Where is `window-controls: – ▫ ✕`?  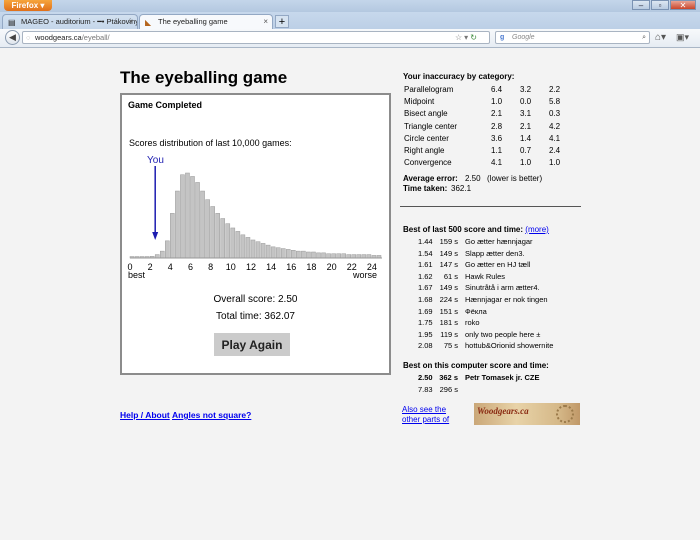
window-controls: – ▫ ✕ is located at coordinates (664, 5).